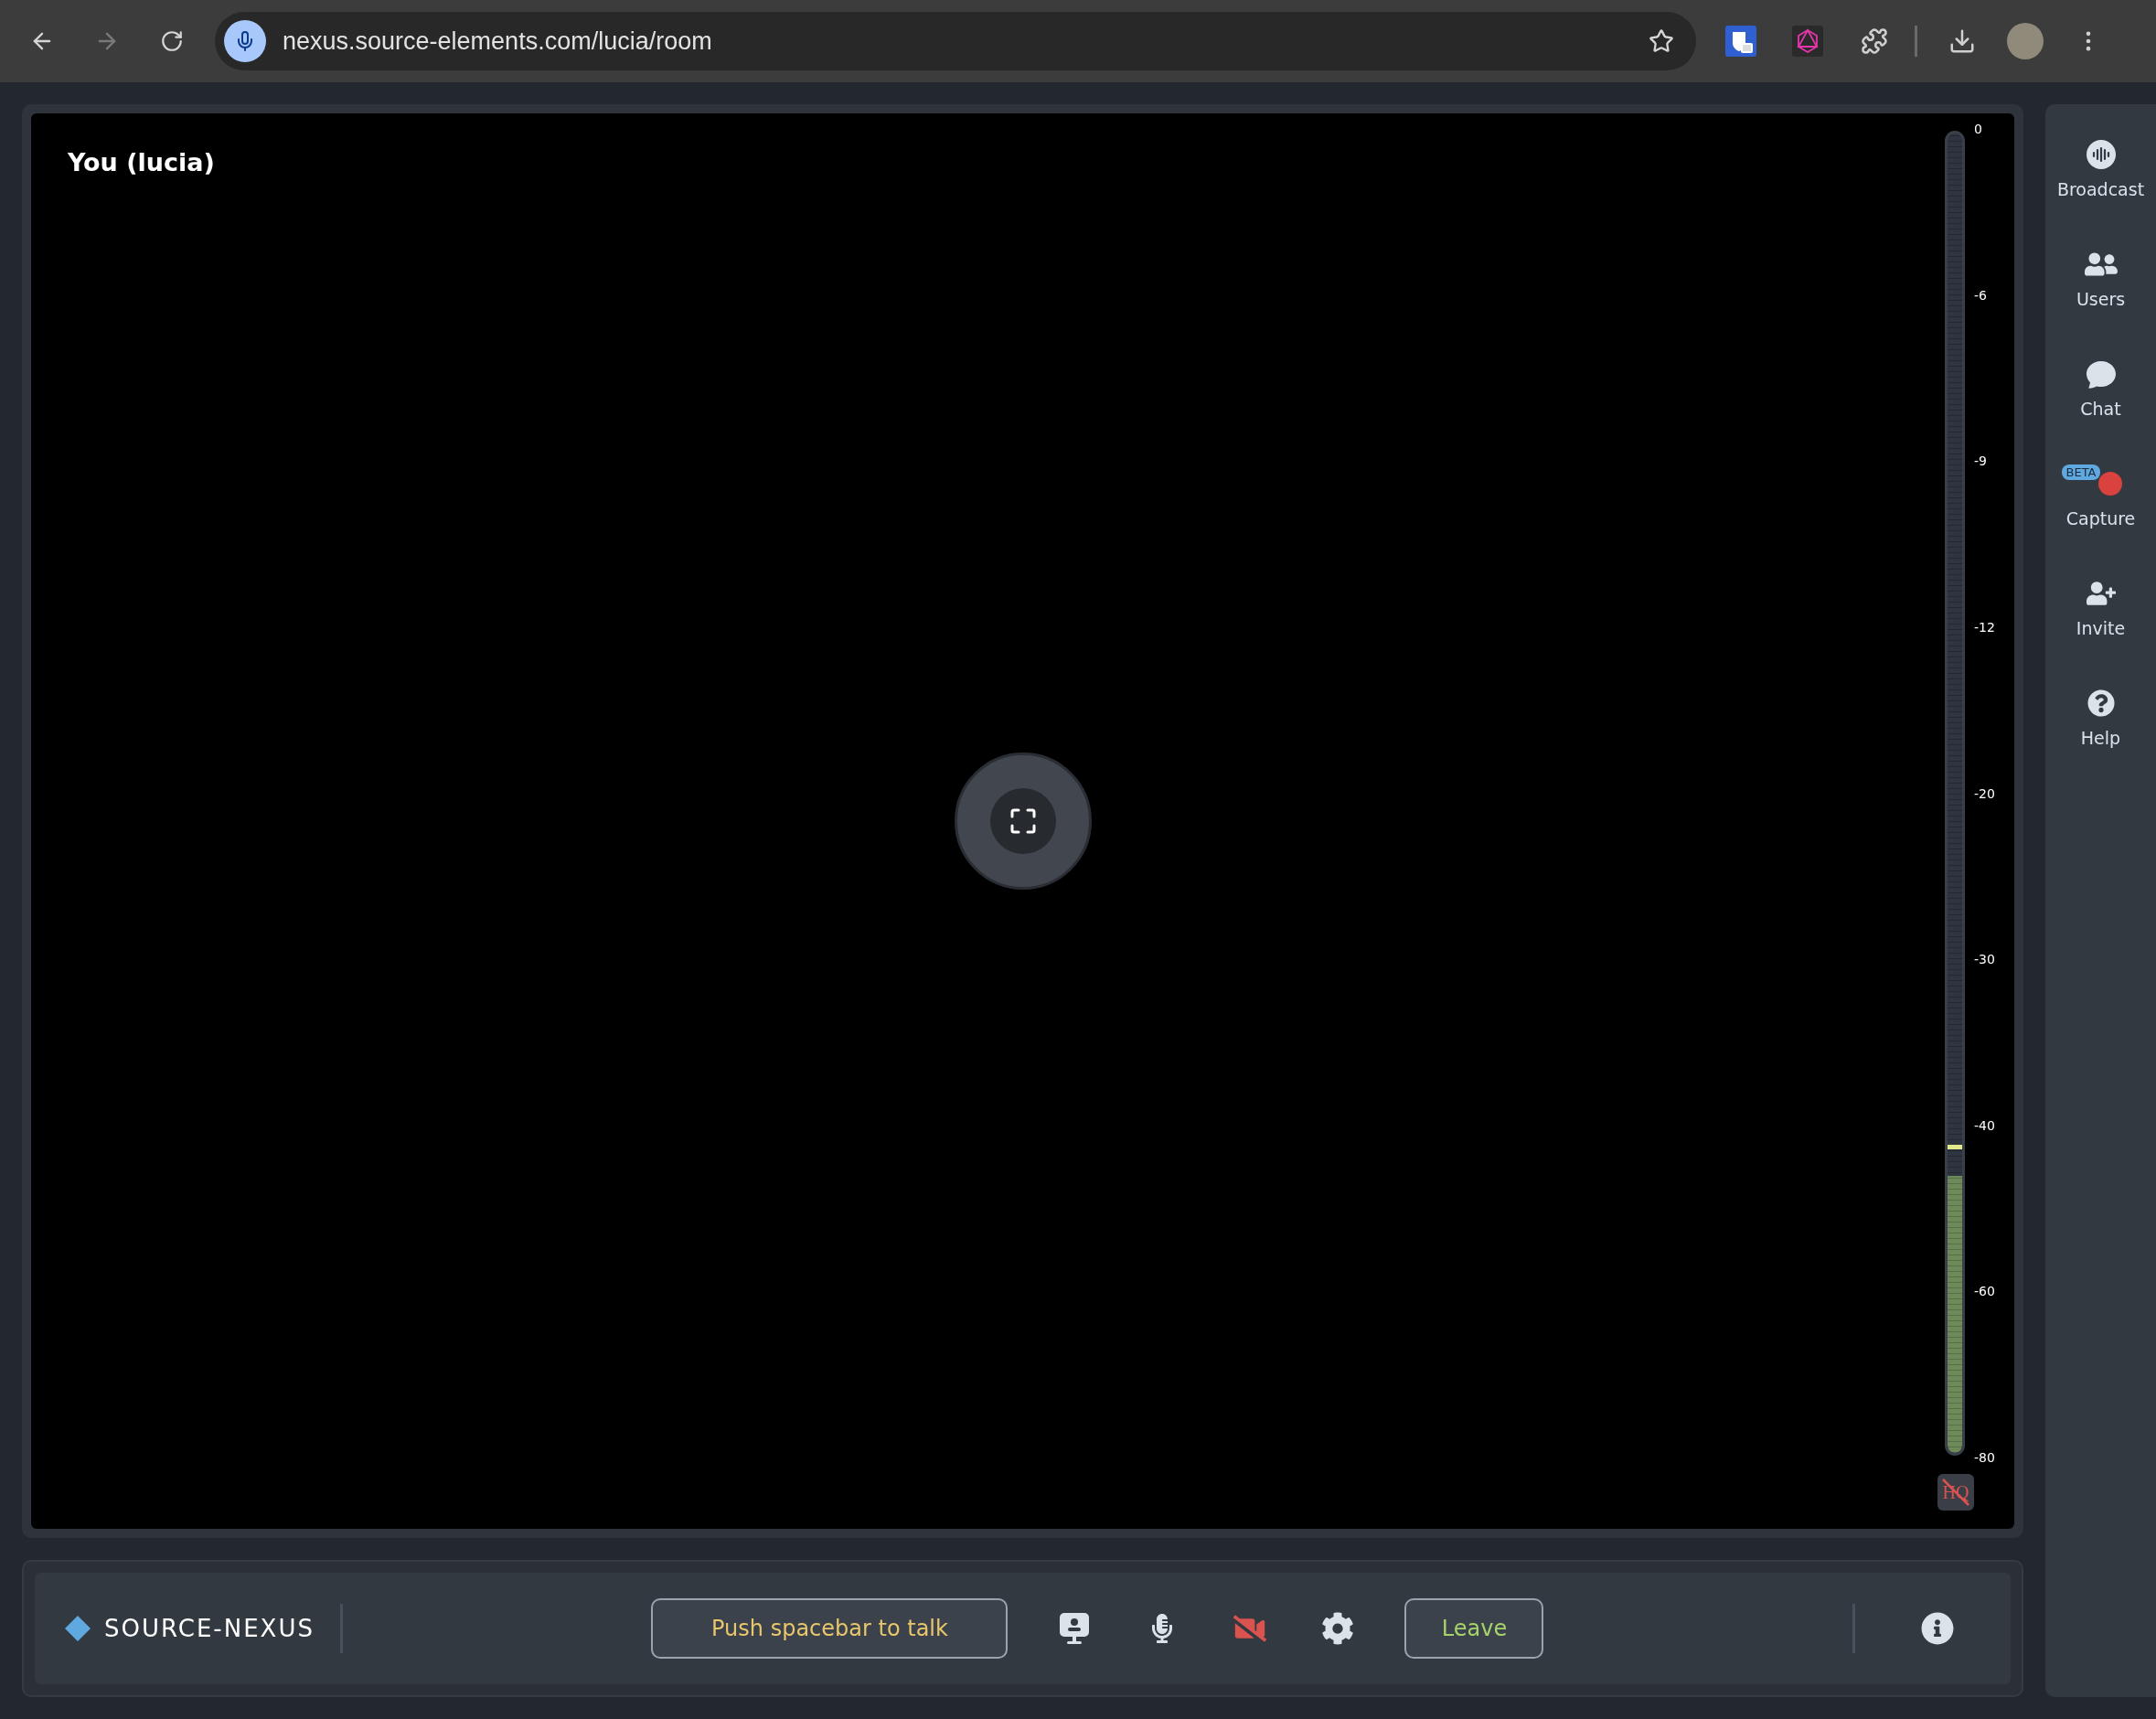 This screenshot has height=1719, width=2156. I want to click on scale-label: 0, so click(1978, 129).